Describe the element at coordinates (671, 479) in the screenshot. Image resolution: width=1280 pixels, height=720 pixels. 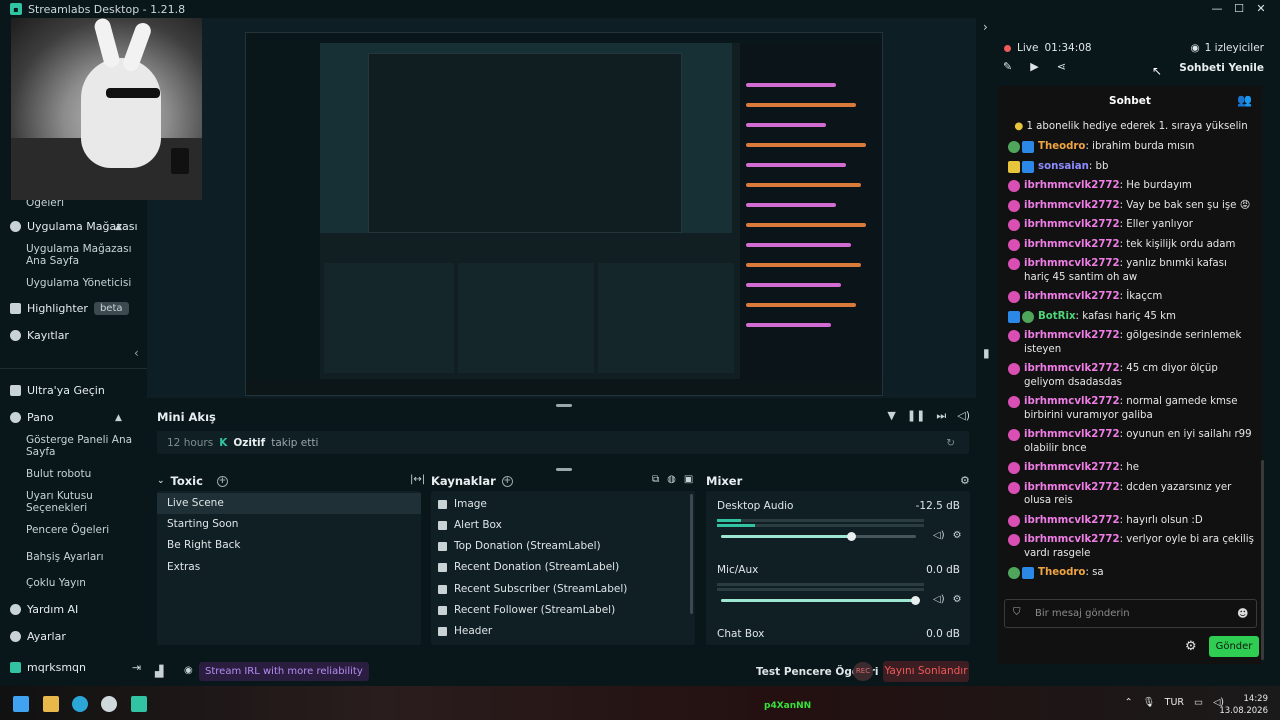
I see `group-icon: ◍` at that location.